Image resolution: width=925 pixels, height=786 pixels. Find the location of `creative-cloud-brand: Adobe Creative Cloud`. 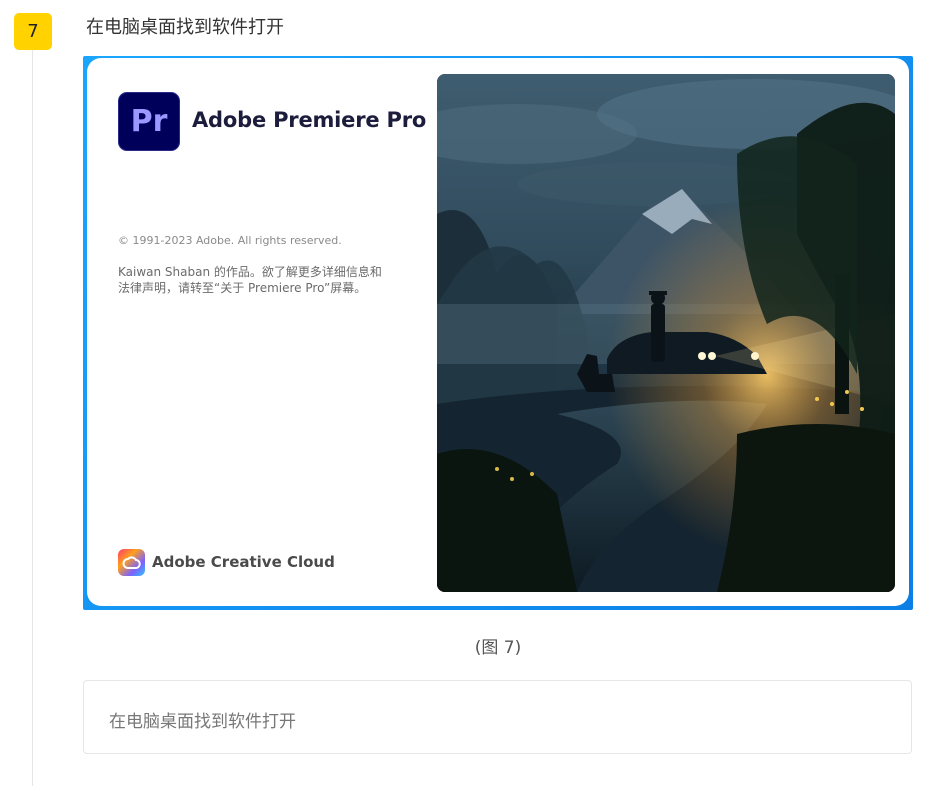

creative-cloud-brand: Adobe Creative Cloud is located at coordinates (226, 562).